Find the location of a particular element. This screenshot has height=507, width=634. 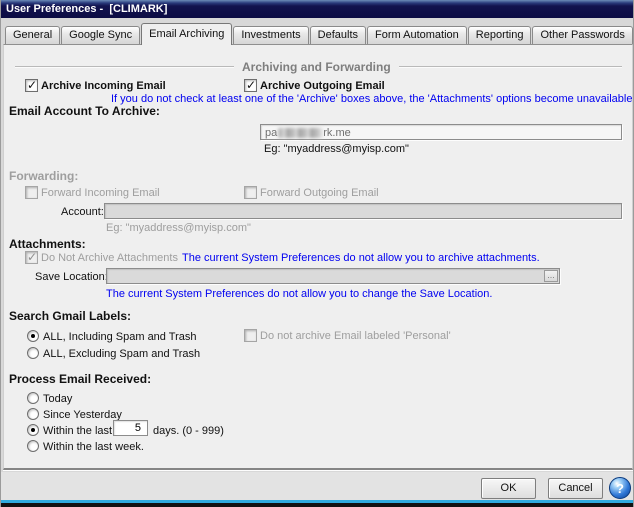

within-days-label-after: days. (0 - 999) is located at coordinates (188, 431).